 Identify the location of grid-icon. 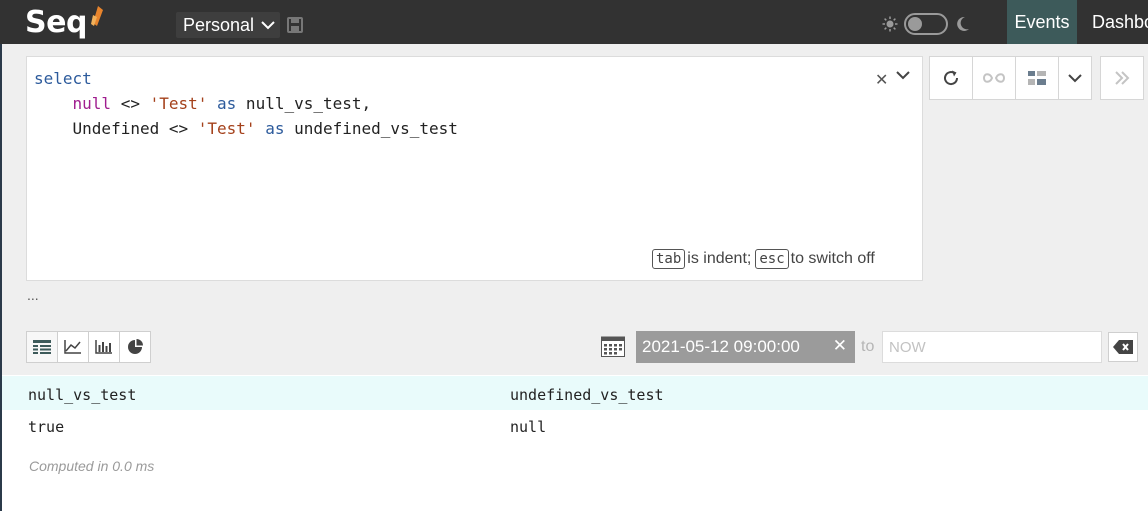
(1037, 78).